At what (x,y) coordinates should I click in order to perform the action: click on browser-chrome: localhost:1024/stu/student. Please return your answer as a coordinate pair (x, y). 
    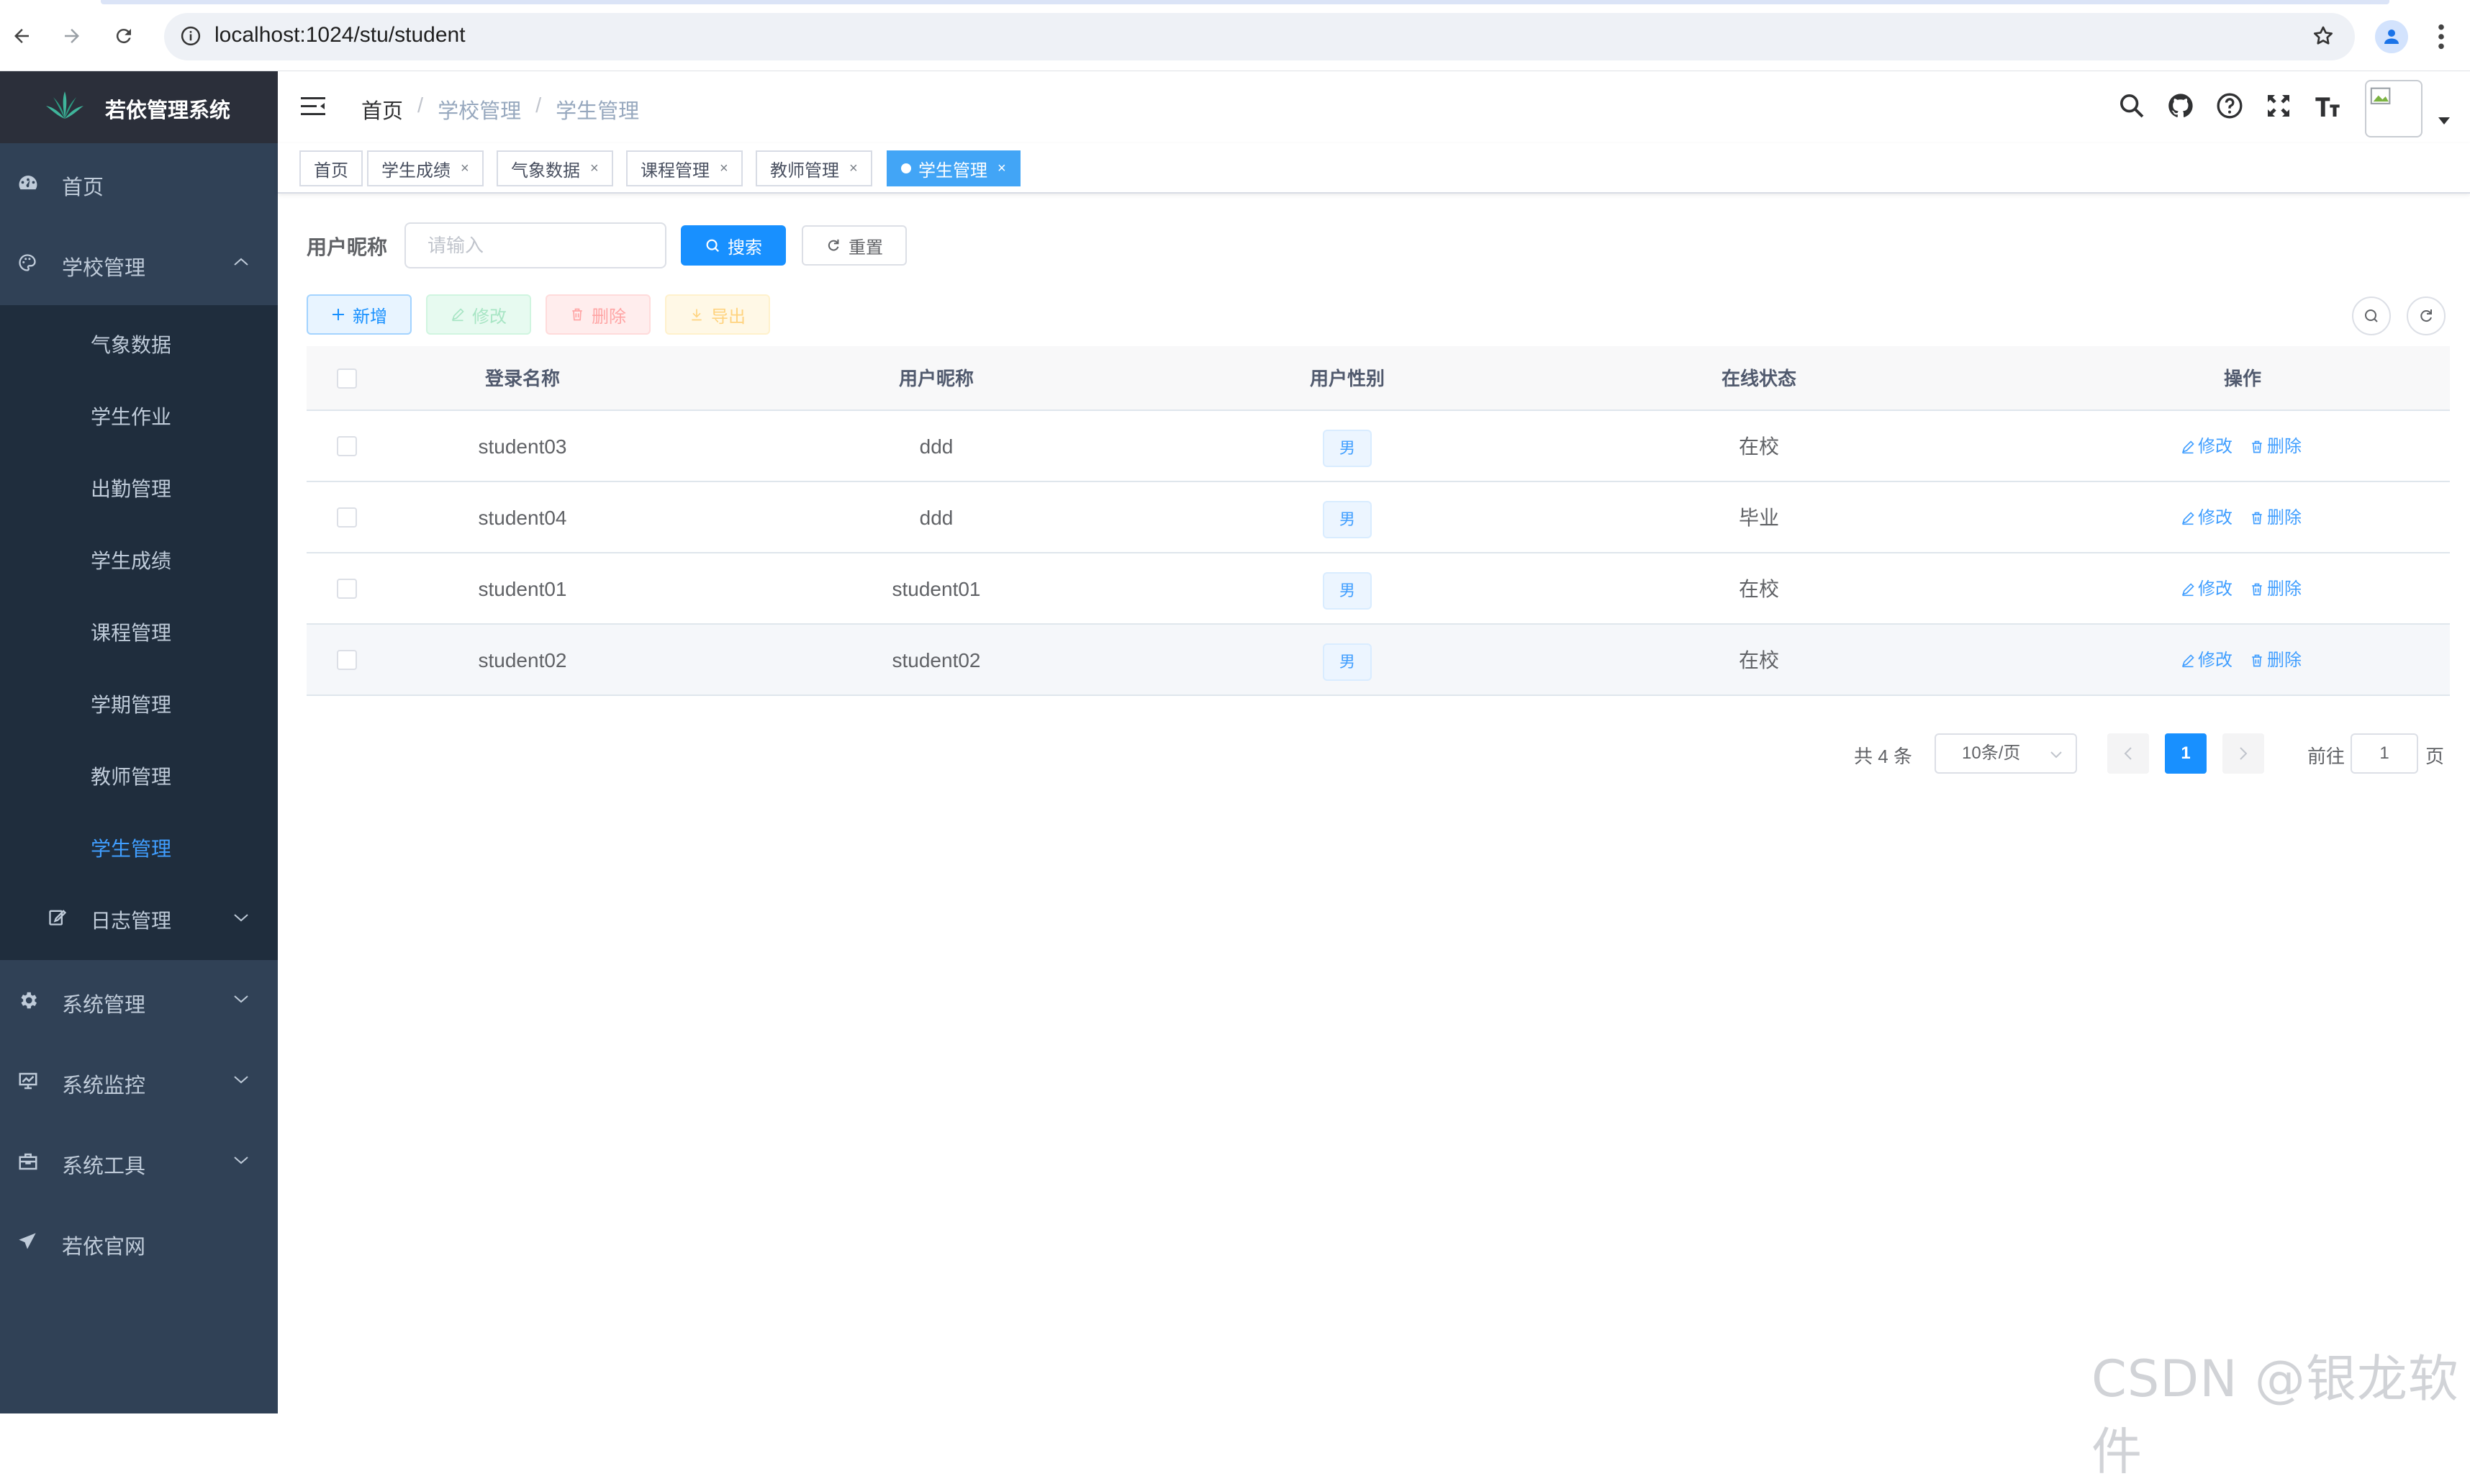
    Looking at the image, I should click on (1235, 35).